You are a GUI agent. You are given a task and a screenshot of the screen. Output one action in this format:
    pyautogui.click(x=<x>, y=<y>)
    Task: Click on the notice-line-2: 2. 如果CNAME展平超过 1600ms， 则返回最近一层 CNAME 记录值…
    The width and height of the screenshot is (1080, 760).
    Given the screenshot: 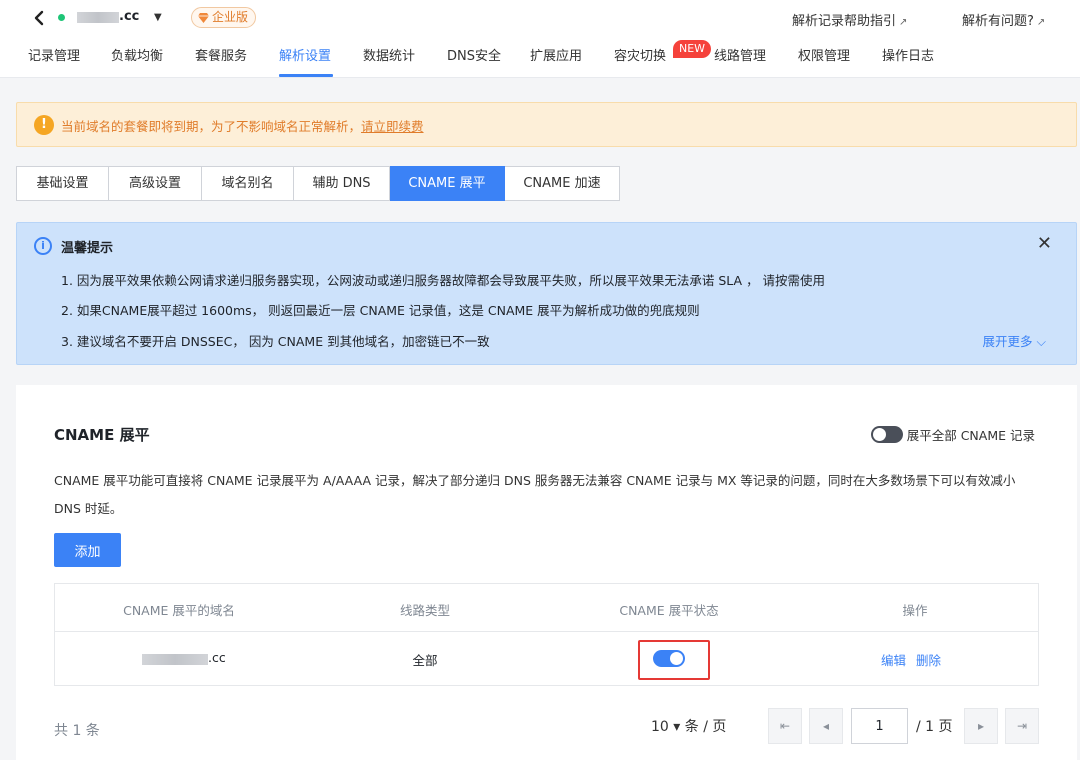 What is the action you would take?
    pyautogui.click(x=380, y=310)
    